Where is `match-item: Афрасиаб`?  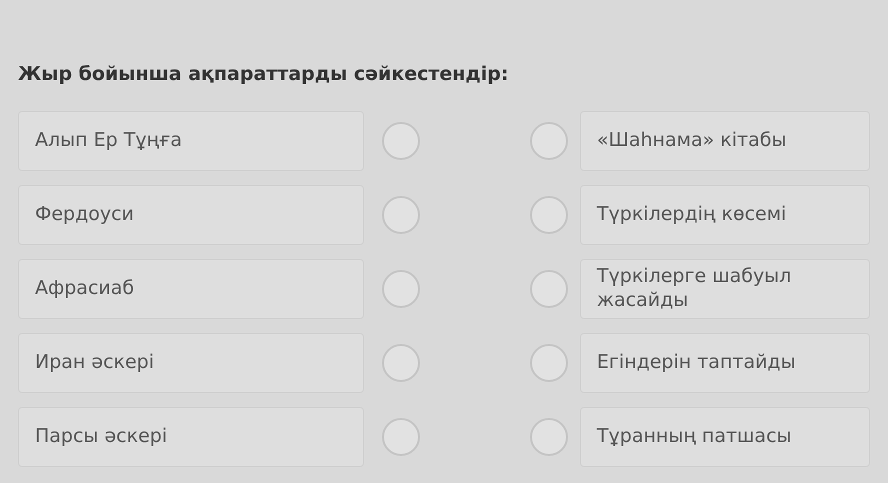 match-item: Афрасиаб is located at coordinates (191, 288).